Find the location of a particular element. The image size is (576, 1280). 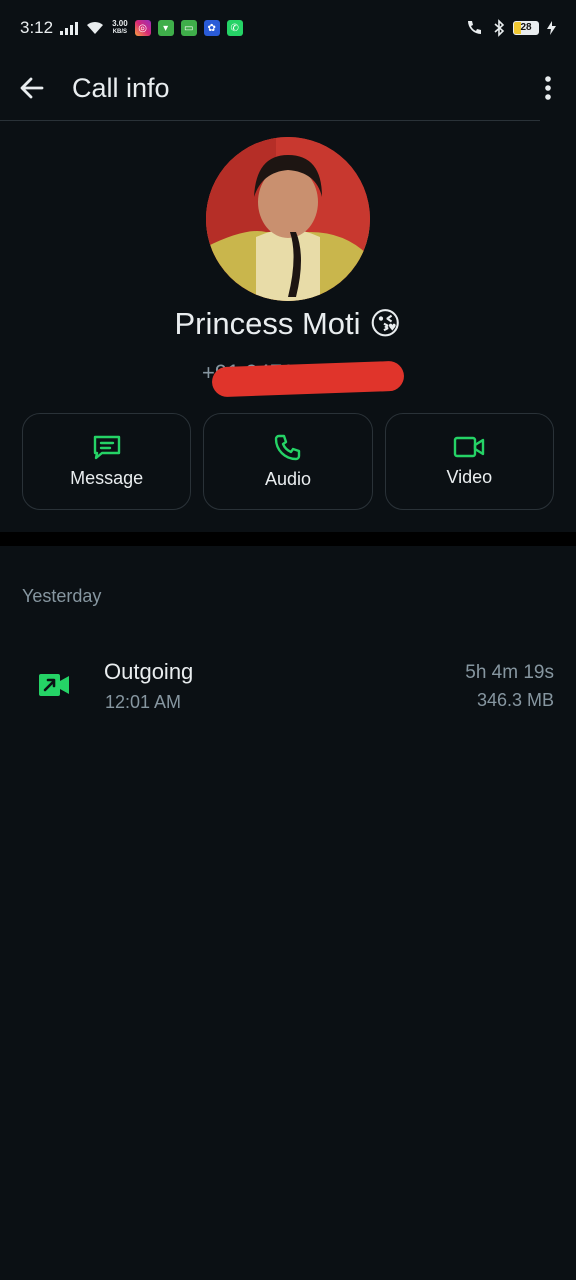

more-options-icon is located at coordinates (548, 88).